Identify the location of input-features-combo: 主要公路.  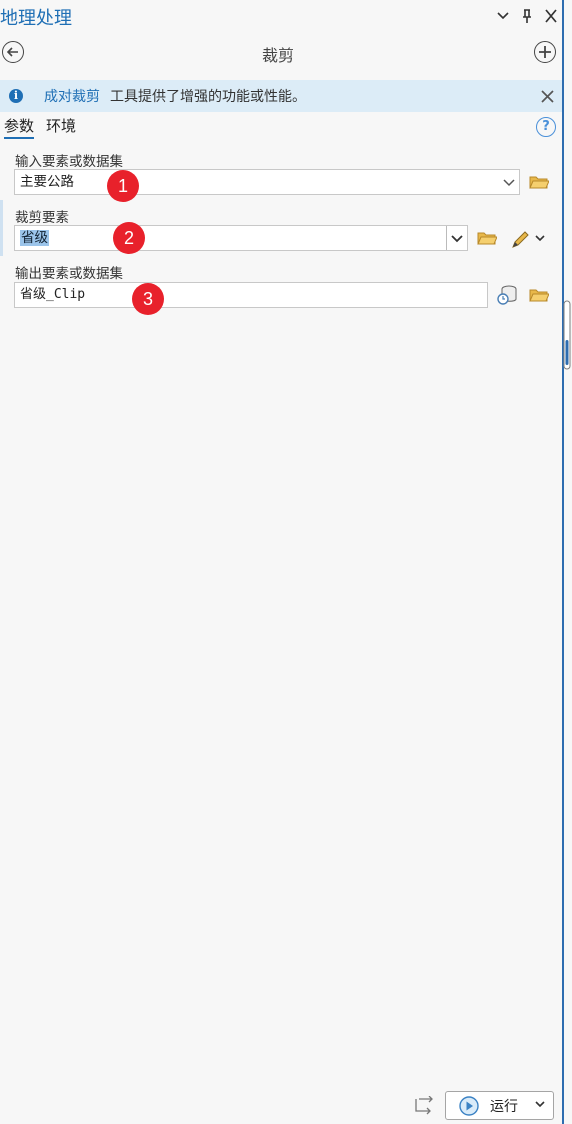
(267, 182).